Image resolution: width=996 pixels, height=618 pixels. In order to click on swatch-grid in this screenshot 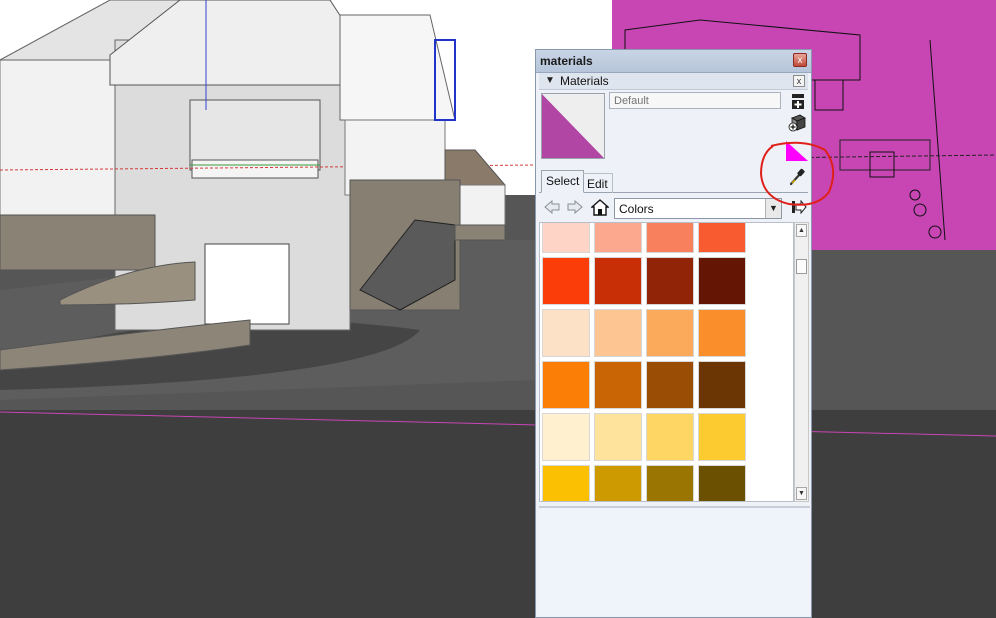, I will do `click(666, 362)`.